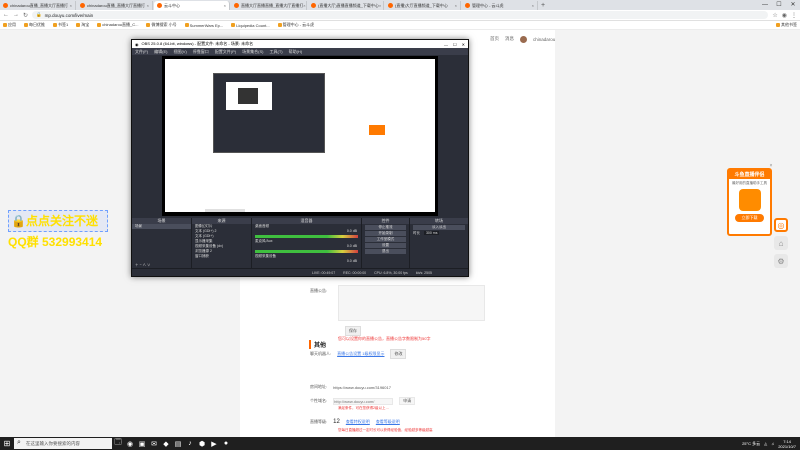 This screenshot has height=450, width=800. Describe the element at coordinates (300, 136) in the screenshot. I see `obs-preview` at that location.